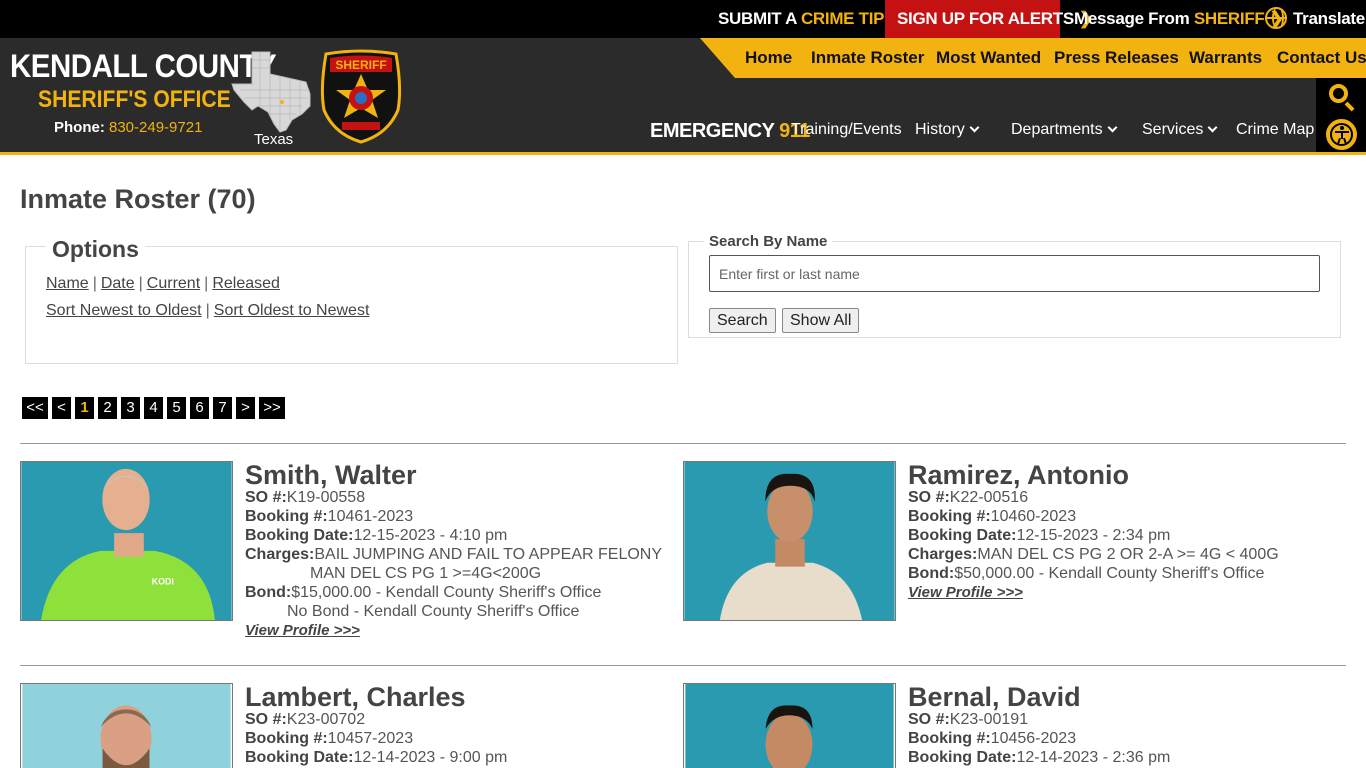  I want to click on nav-most-wanted: Most Wanted, so click(988, 58).